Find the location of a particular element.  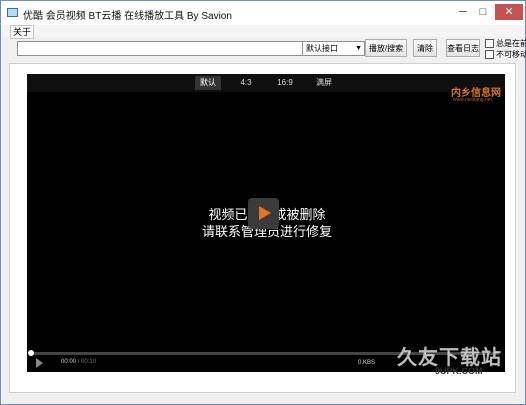

always-on-top-checkbox: 总是在前 is located at coordinates (505, 43).